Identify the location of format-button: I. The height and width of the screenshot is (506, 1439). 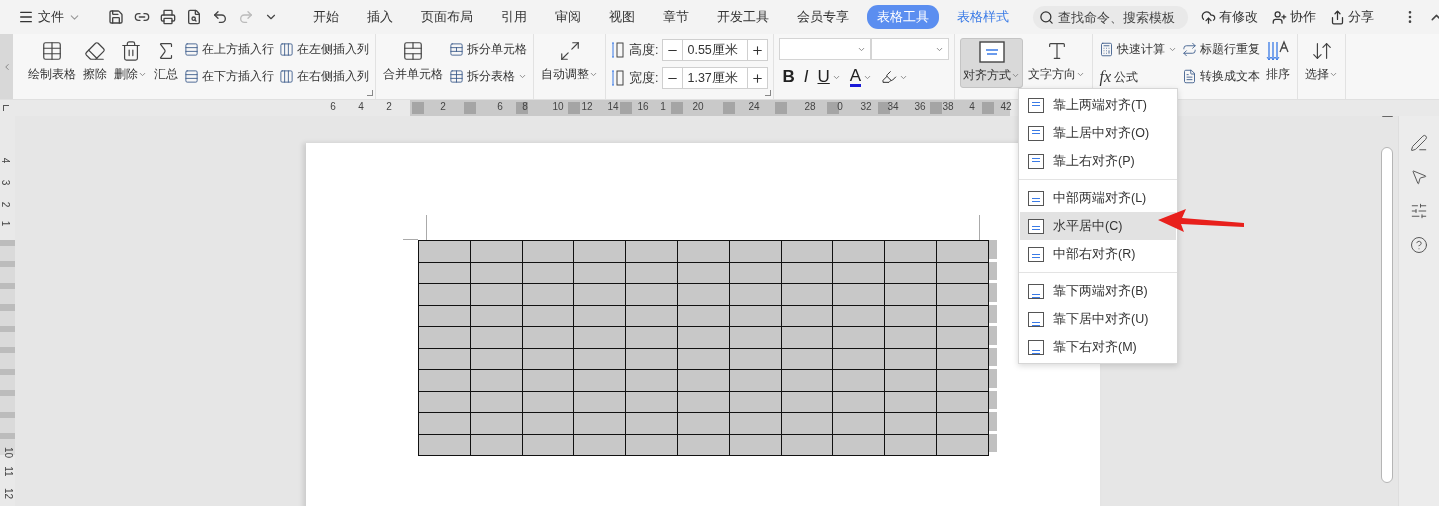
(806, 77).